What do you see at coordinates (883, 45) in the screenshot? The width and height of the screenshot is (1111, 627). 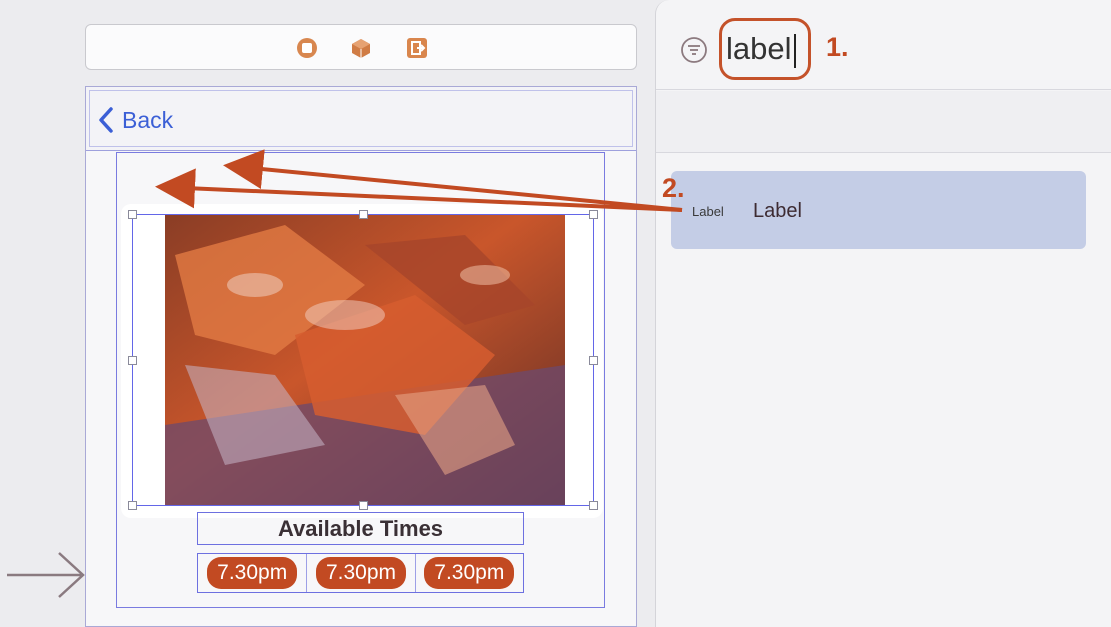 I see `library-search-bar: 1.` at bounding box center [883, 45].